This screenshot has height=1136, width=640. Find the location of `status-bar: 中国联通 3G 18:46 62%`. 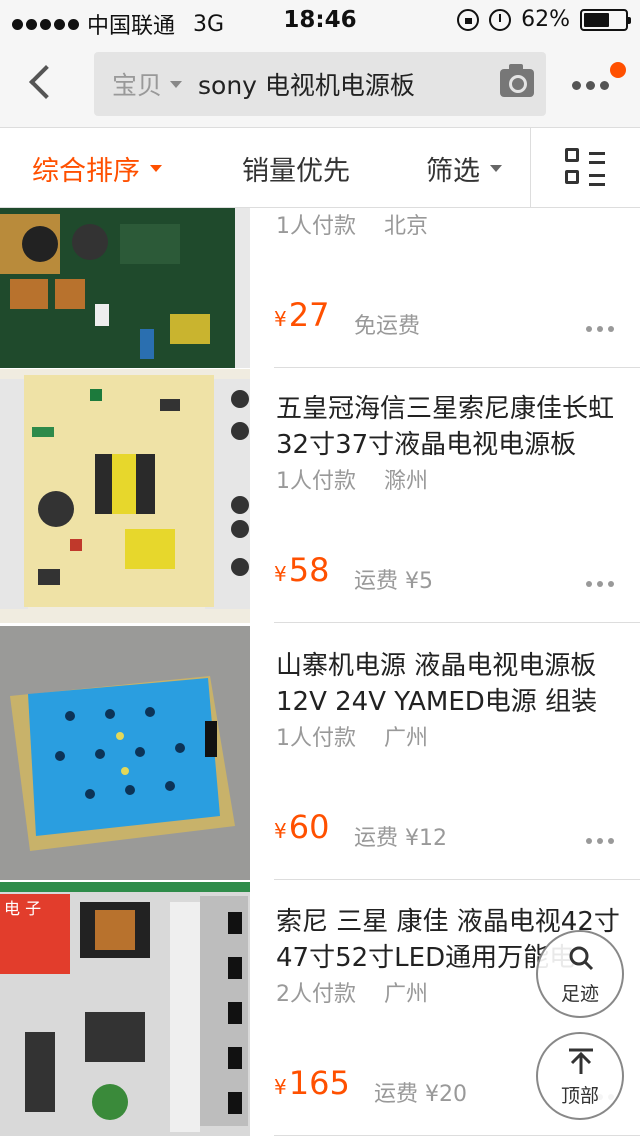

status-bar: 中国联通 3G 18:46 62% is located at coordinates (320, 20).